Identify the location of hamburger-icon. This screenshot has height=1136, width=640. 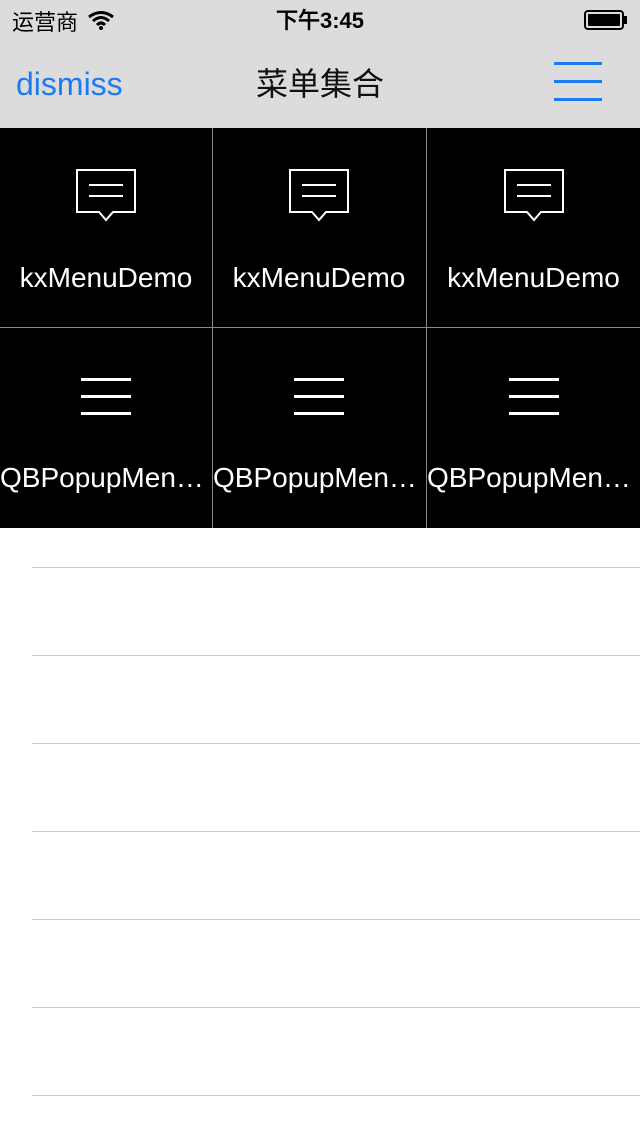
(578, 63).